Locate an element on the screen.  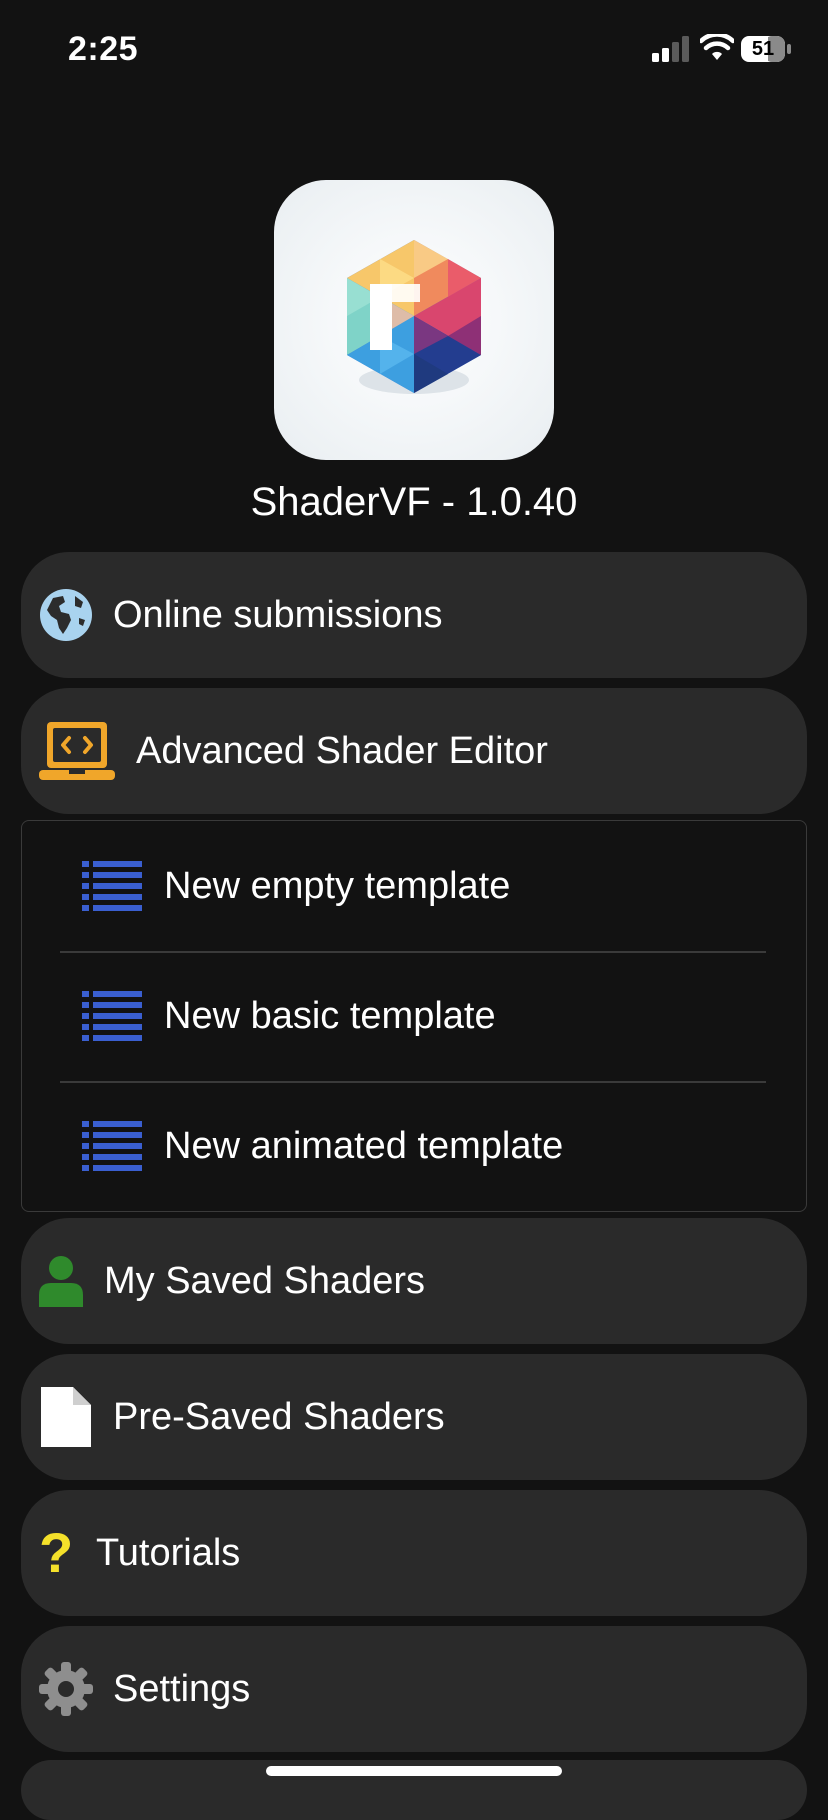
my-saved-shaders-label: My Saved Shaders is located at coordinates (265, 1281).